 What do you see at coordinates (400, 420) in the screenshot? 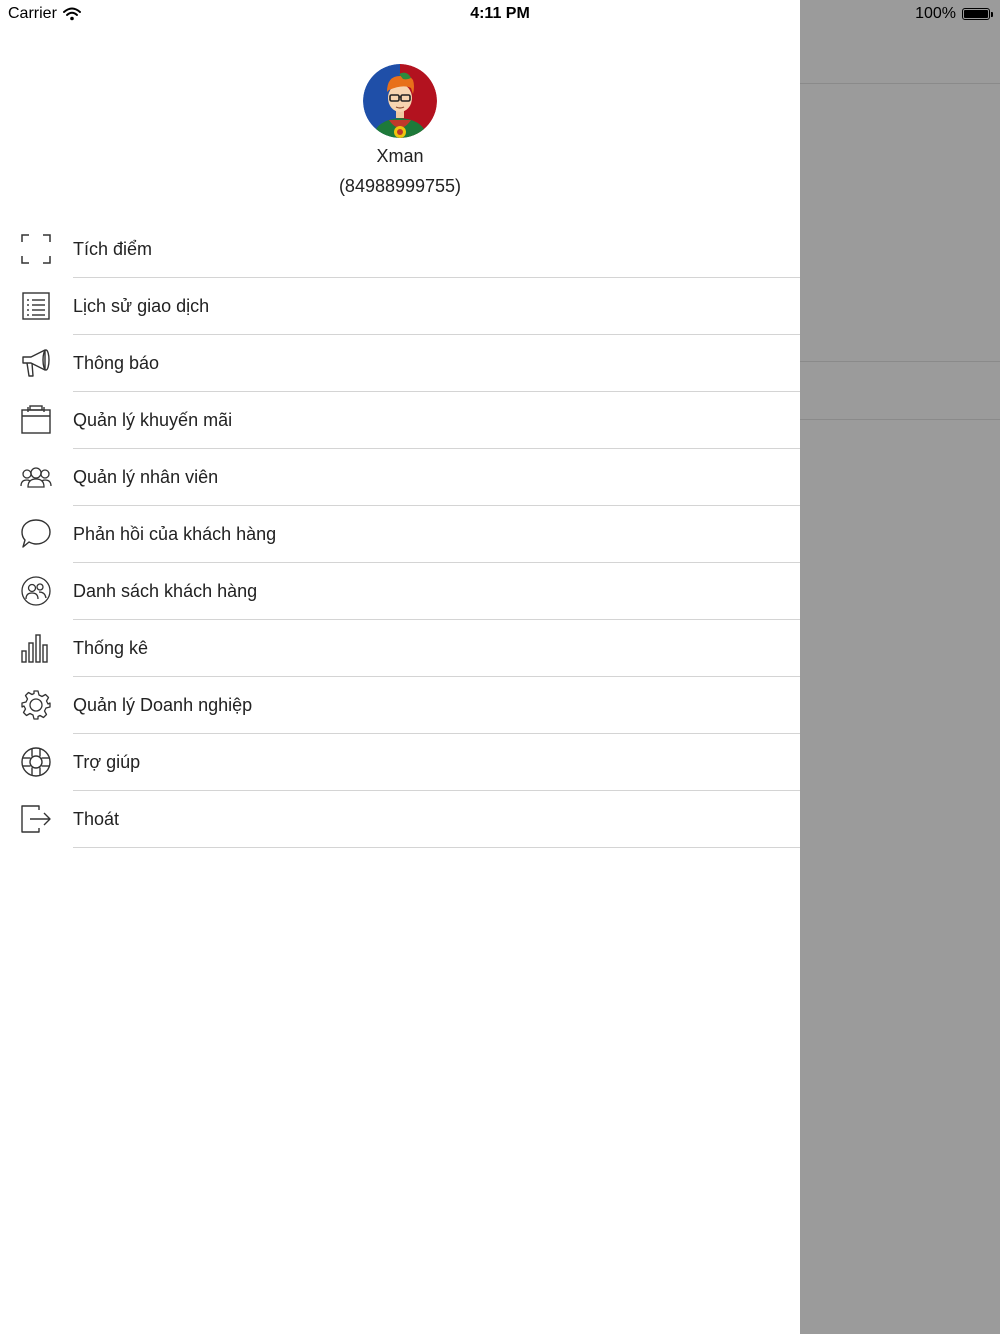
I see `menu-item-quan-ly-khuyen-mai: Quản lý khuyến mãi` at bounding box center [400, 420].